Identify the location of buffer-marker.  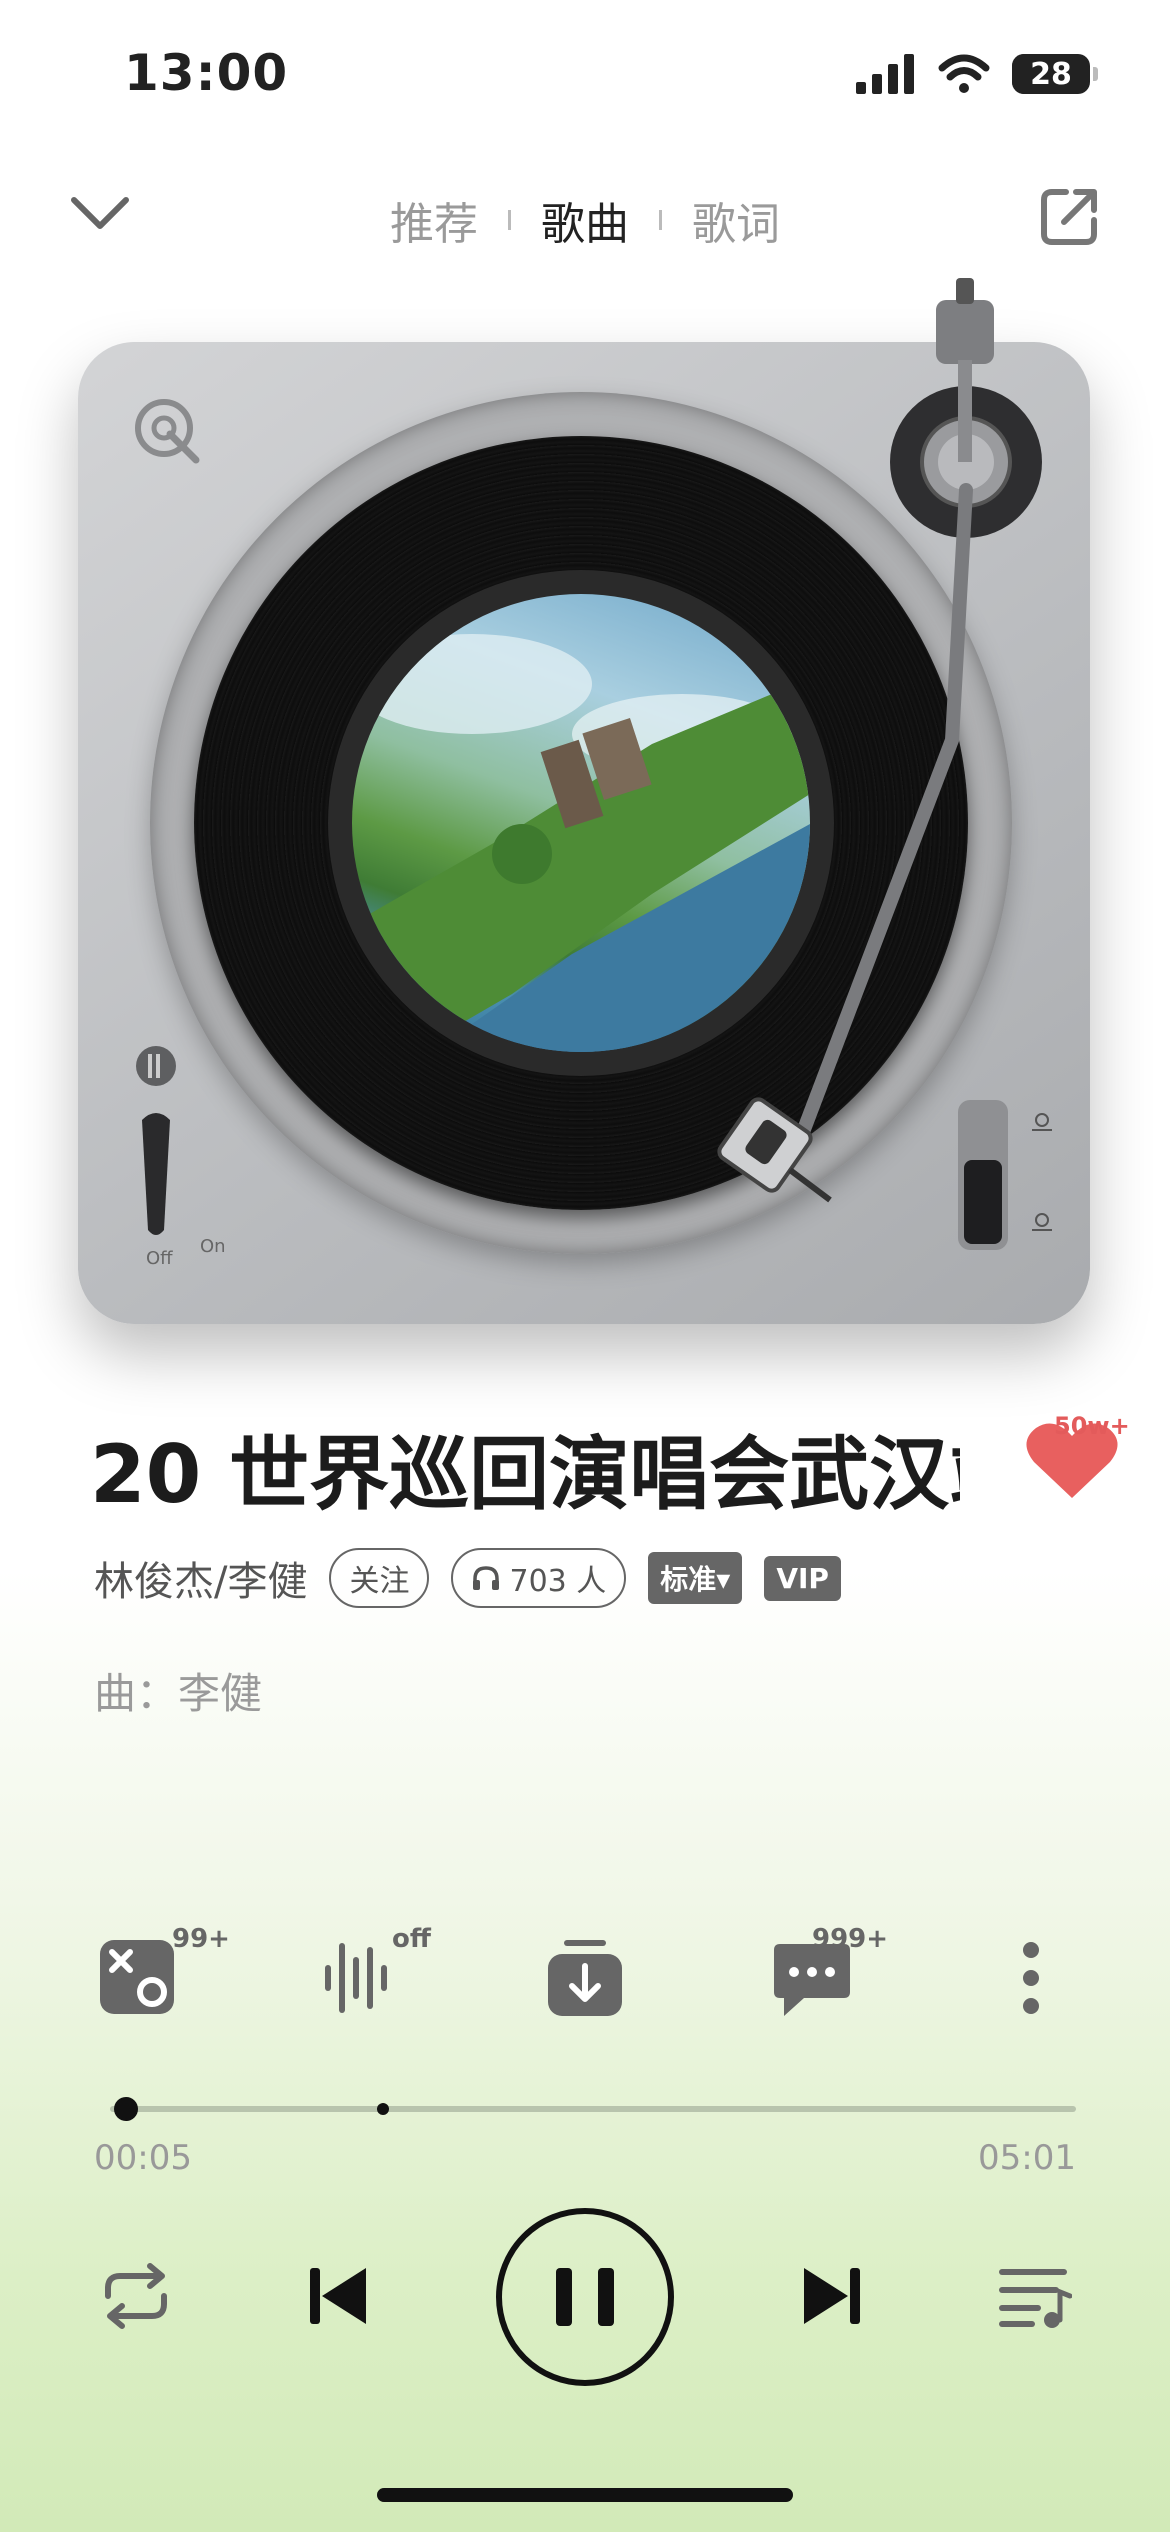
(383, 2109).